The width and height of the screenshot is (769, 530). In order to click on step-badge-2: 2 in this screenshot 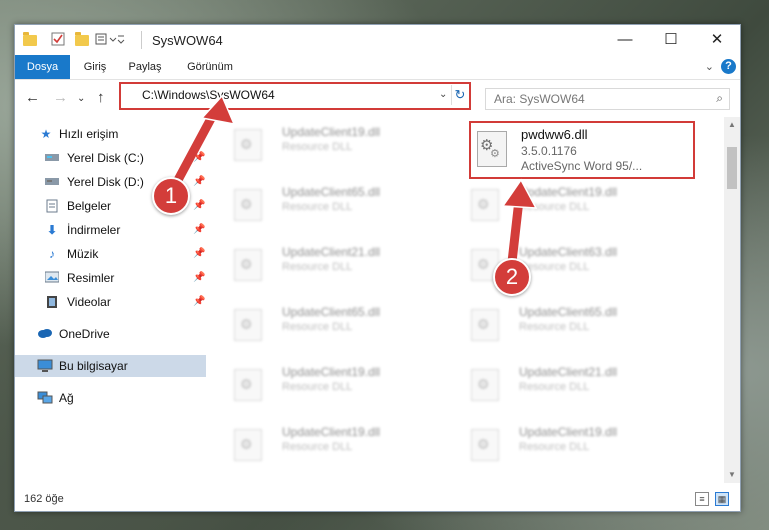, I will do `click(512, 277)`.